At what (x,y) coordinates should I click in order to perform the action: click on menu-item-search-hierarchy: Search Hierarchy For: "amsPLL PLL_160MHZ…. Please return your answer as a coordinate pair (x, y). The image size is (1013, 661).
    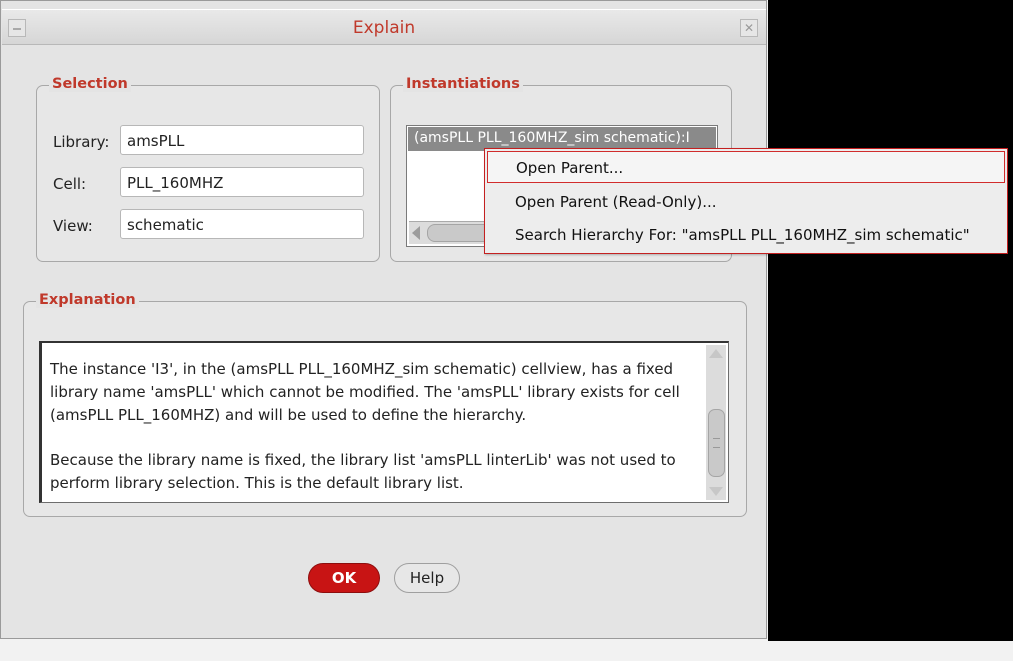
    Looking at the image, I should click on (746, 235).